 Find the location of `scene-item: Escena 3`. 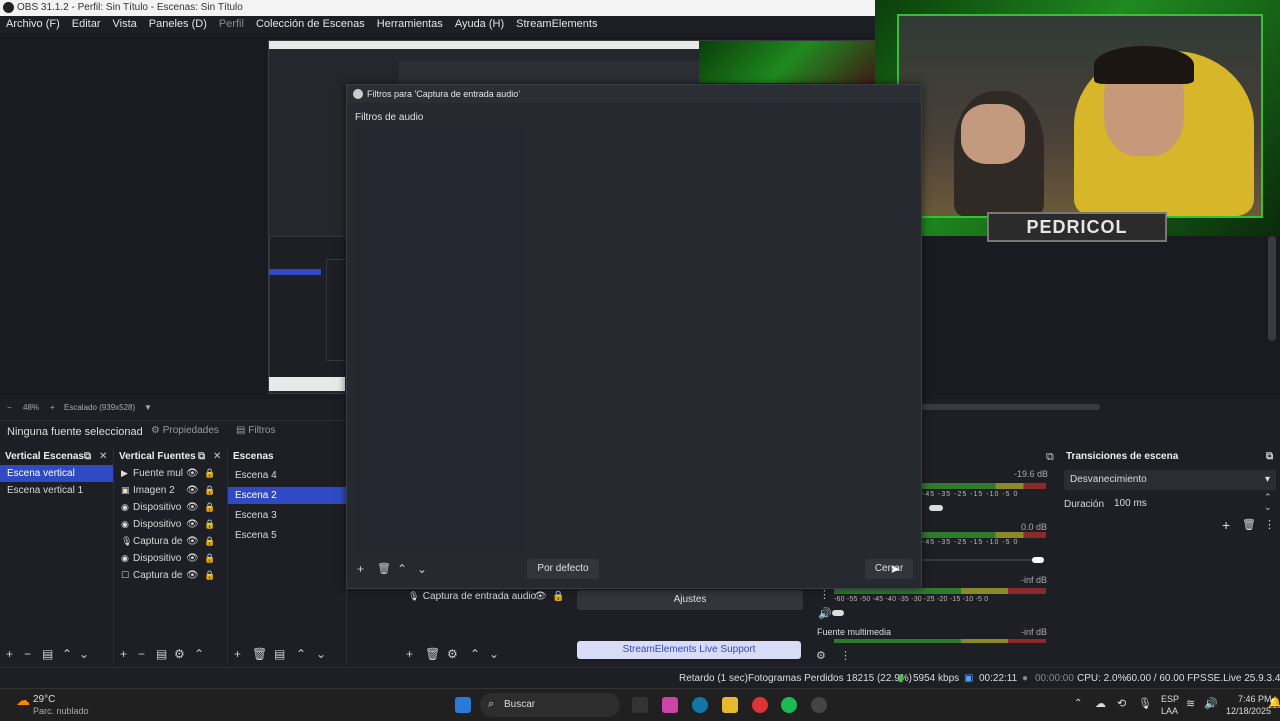

scene-item: Escena 3 is located at coordinates (287, 515).